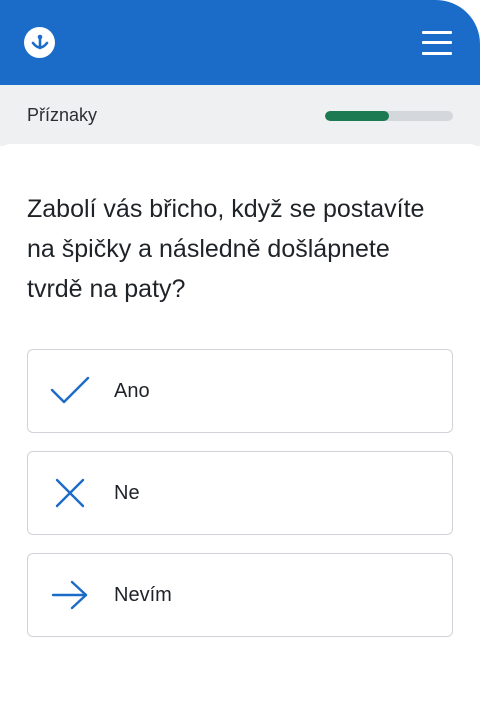  I want to click on section-label: Příznaky, so click(62, 115).